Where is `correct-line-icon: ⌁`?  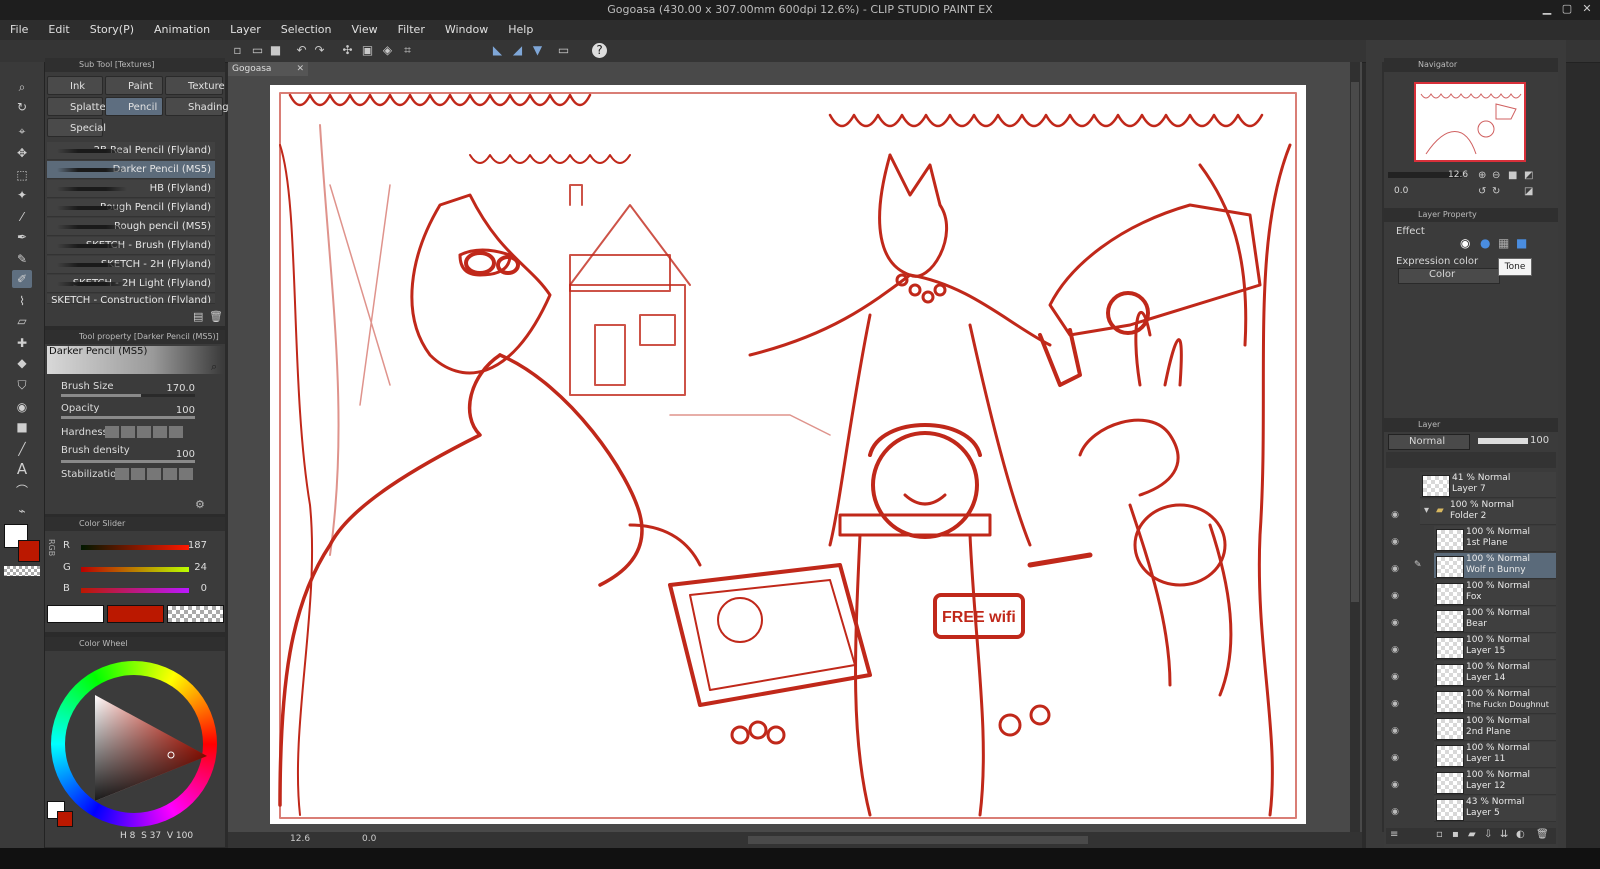
correct-line-icon: ⌁ is located at coordinates (22, 511).